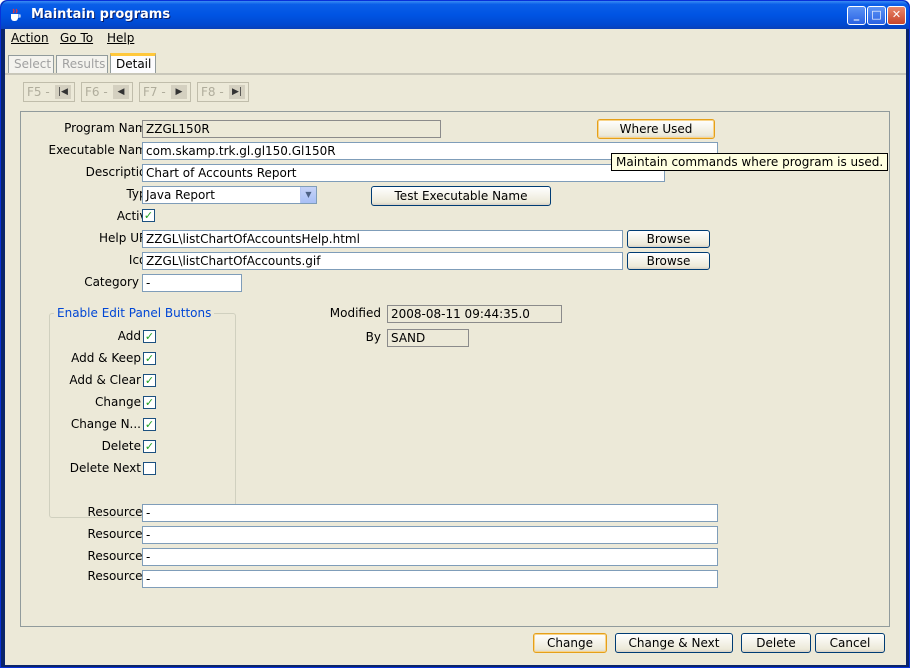 This screenshot has width=910, height=668. What do you see at coordinates (850, 643) in the screenshot?
I see `cancel-button: Cancel` at bounding box center [850, 643].